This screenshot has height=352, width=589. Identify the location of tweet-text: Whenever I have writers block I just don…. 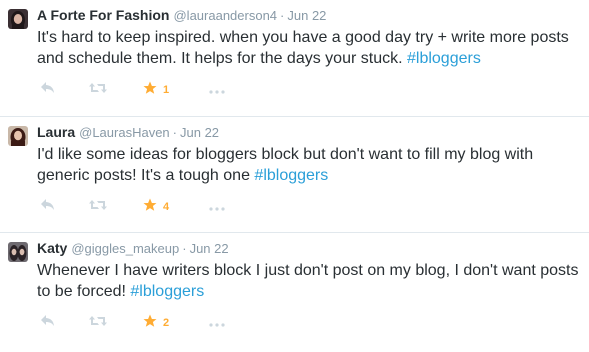
(309, 281).